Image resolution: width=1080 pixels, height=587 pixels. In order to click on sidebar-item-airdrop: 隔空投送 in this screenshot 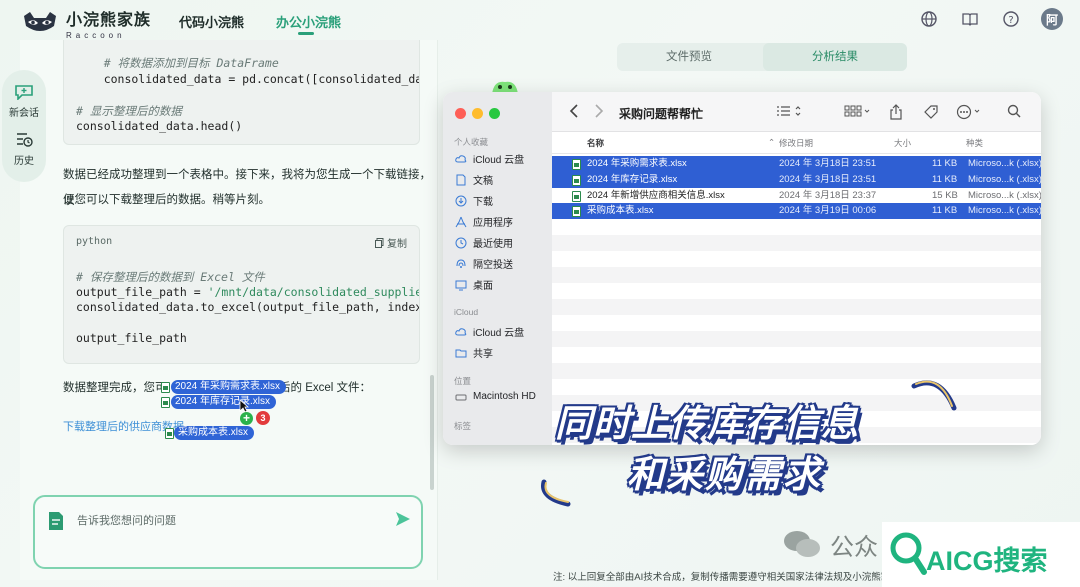, I will do `click(484, 263)`.